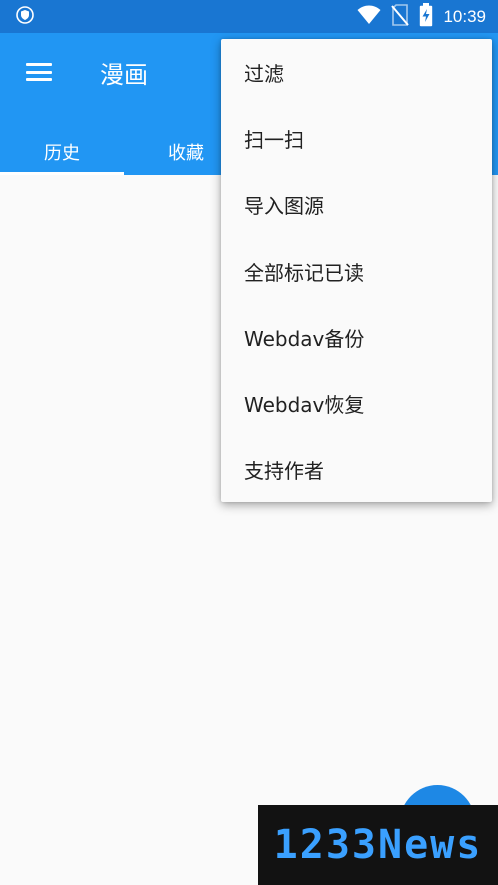  I want to click on hamburger-menu-icon, so click(39, 72).